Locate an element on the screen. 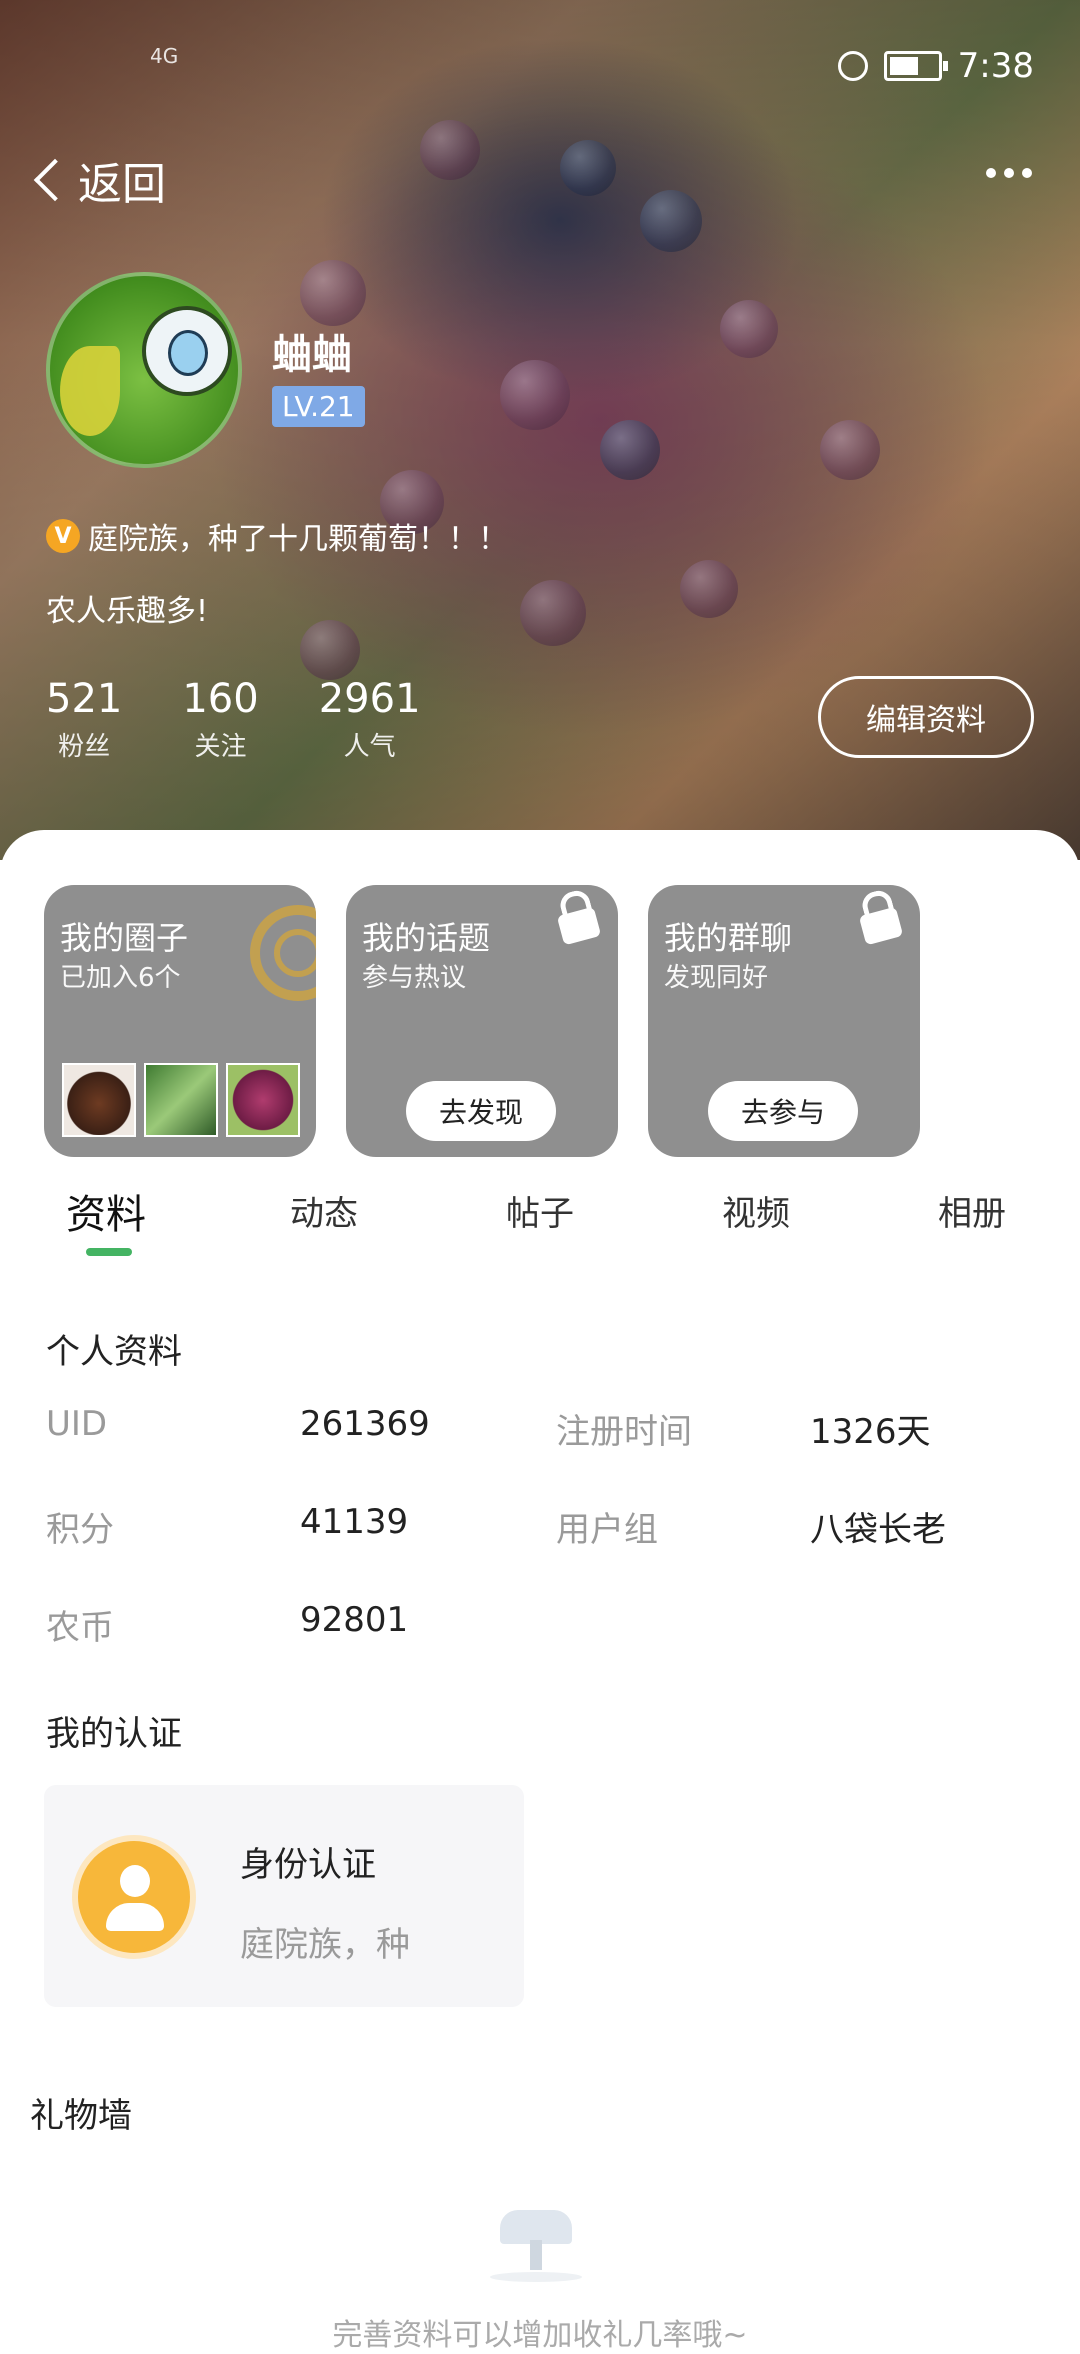  stat-fans: 521 粉丝 is located at coordinates (84, 719).